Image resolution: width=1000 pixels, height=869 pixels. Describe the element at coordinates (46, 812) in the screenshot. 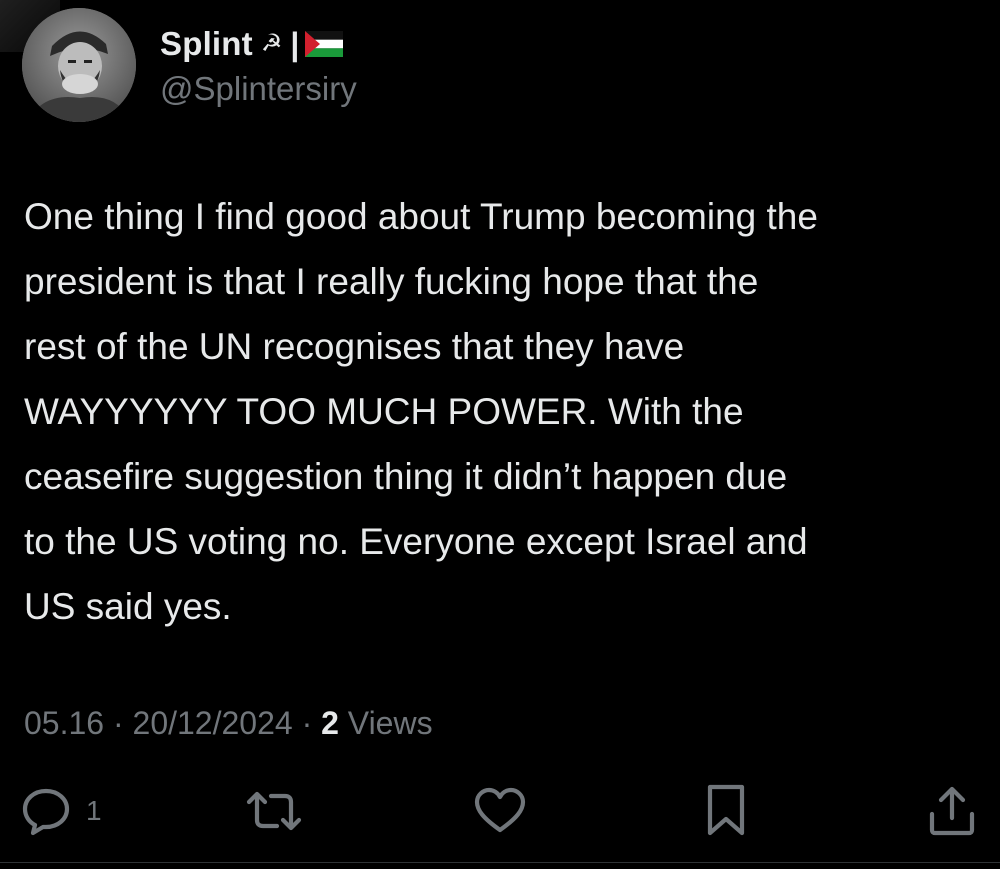

I see `reply-icon` at that location.